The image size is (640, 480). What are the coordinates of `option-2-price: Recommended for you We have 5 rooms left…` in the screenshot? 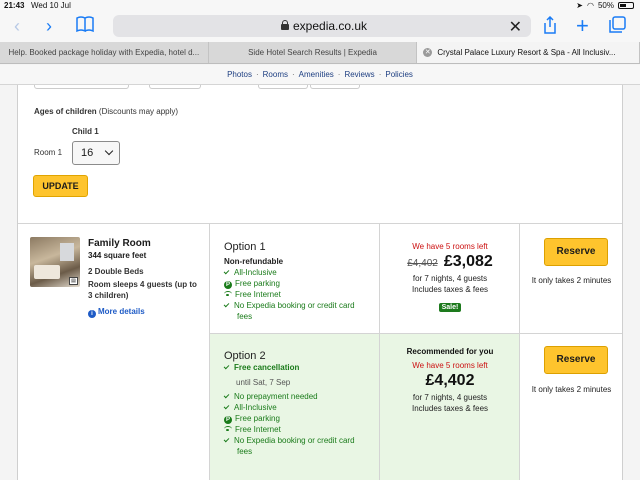 It's located at (449, 407).